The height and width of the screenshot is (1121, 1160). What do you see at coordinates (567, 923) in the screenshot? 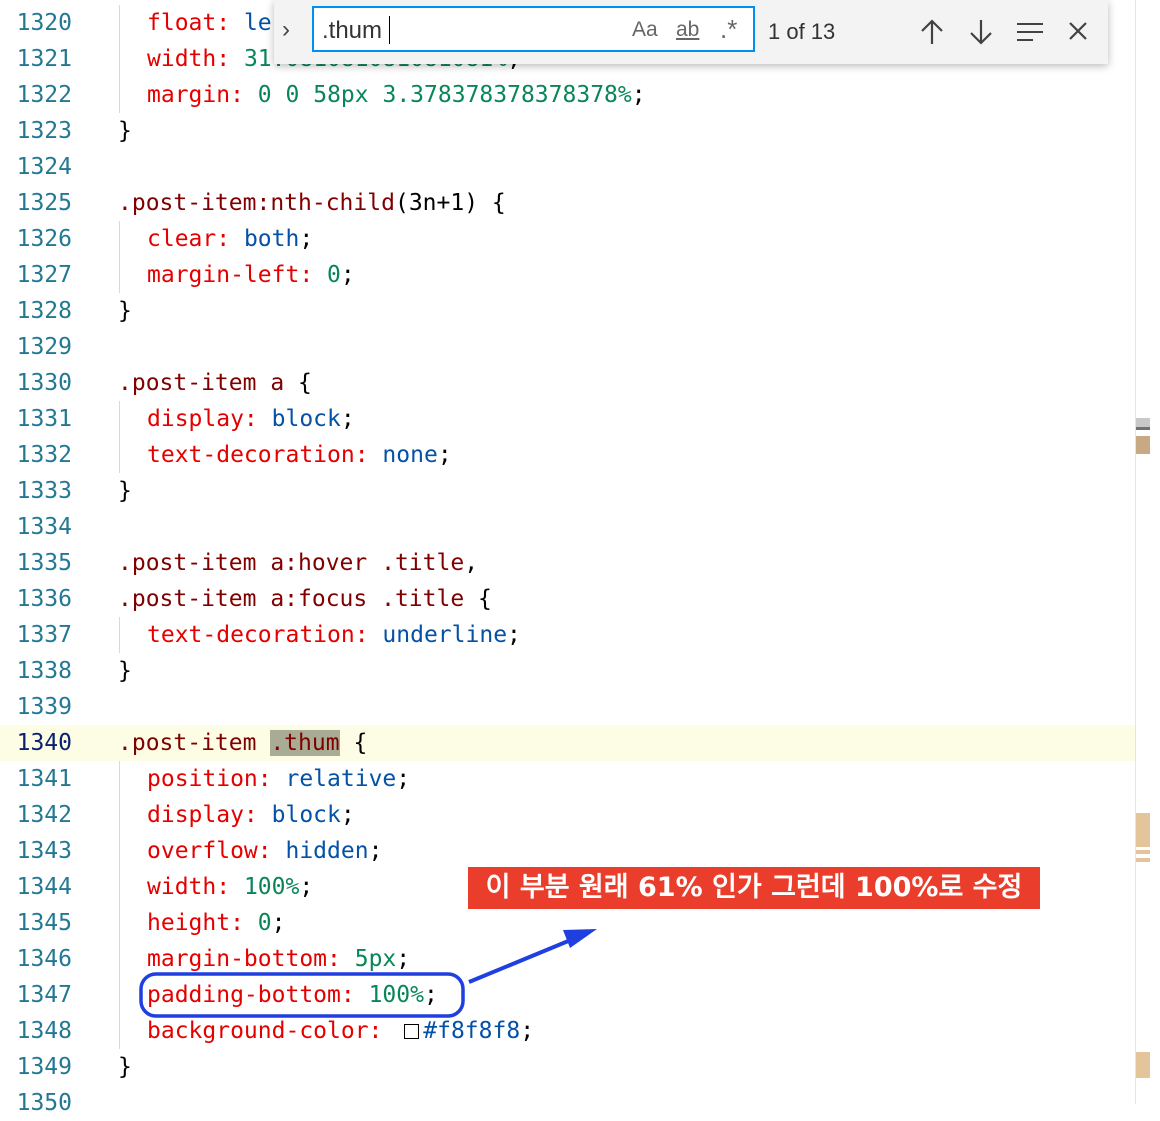
I see `code-line: 1345 height: 0;` at bounding box center [567, 923].